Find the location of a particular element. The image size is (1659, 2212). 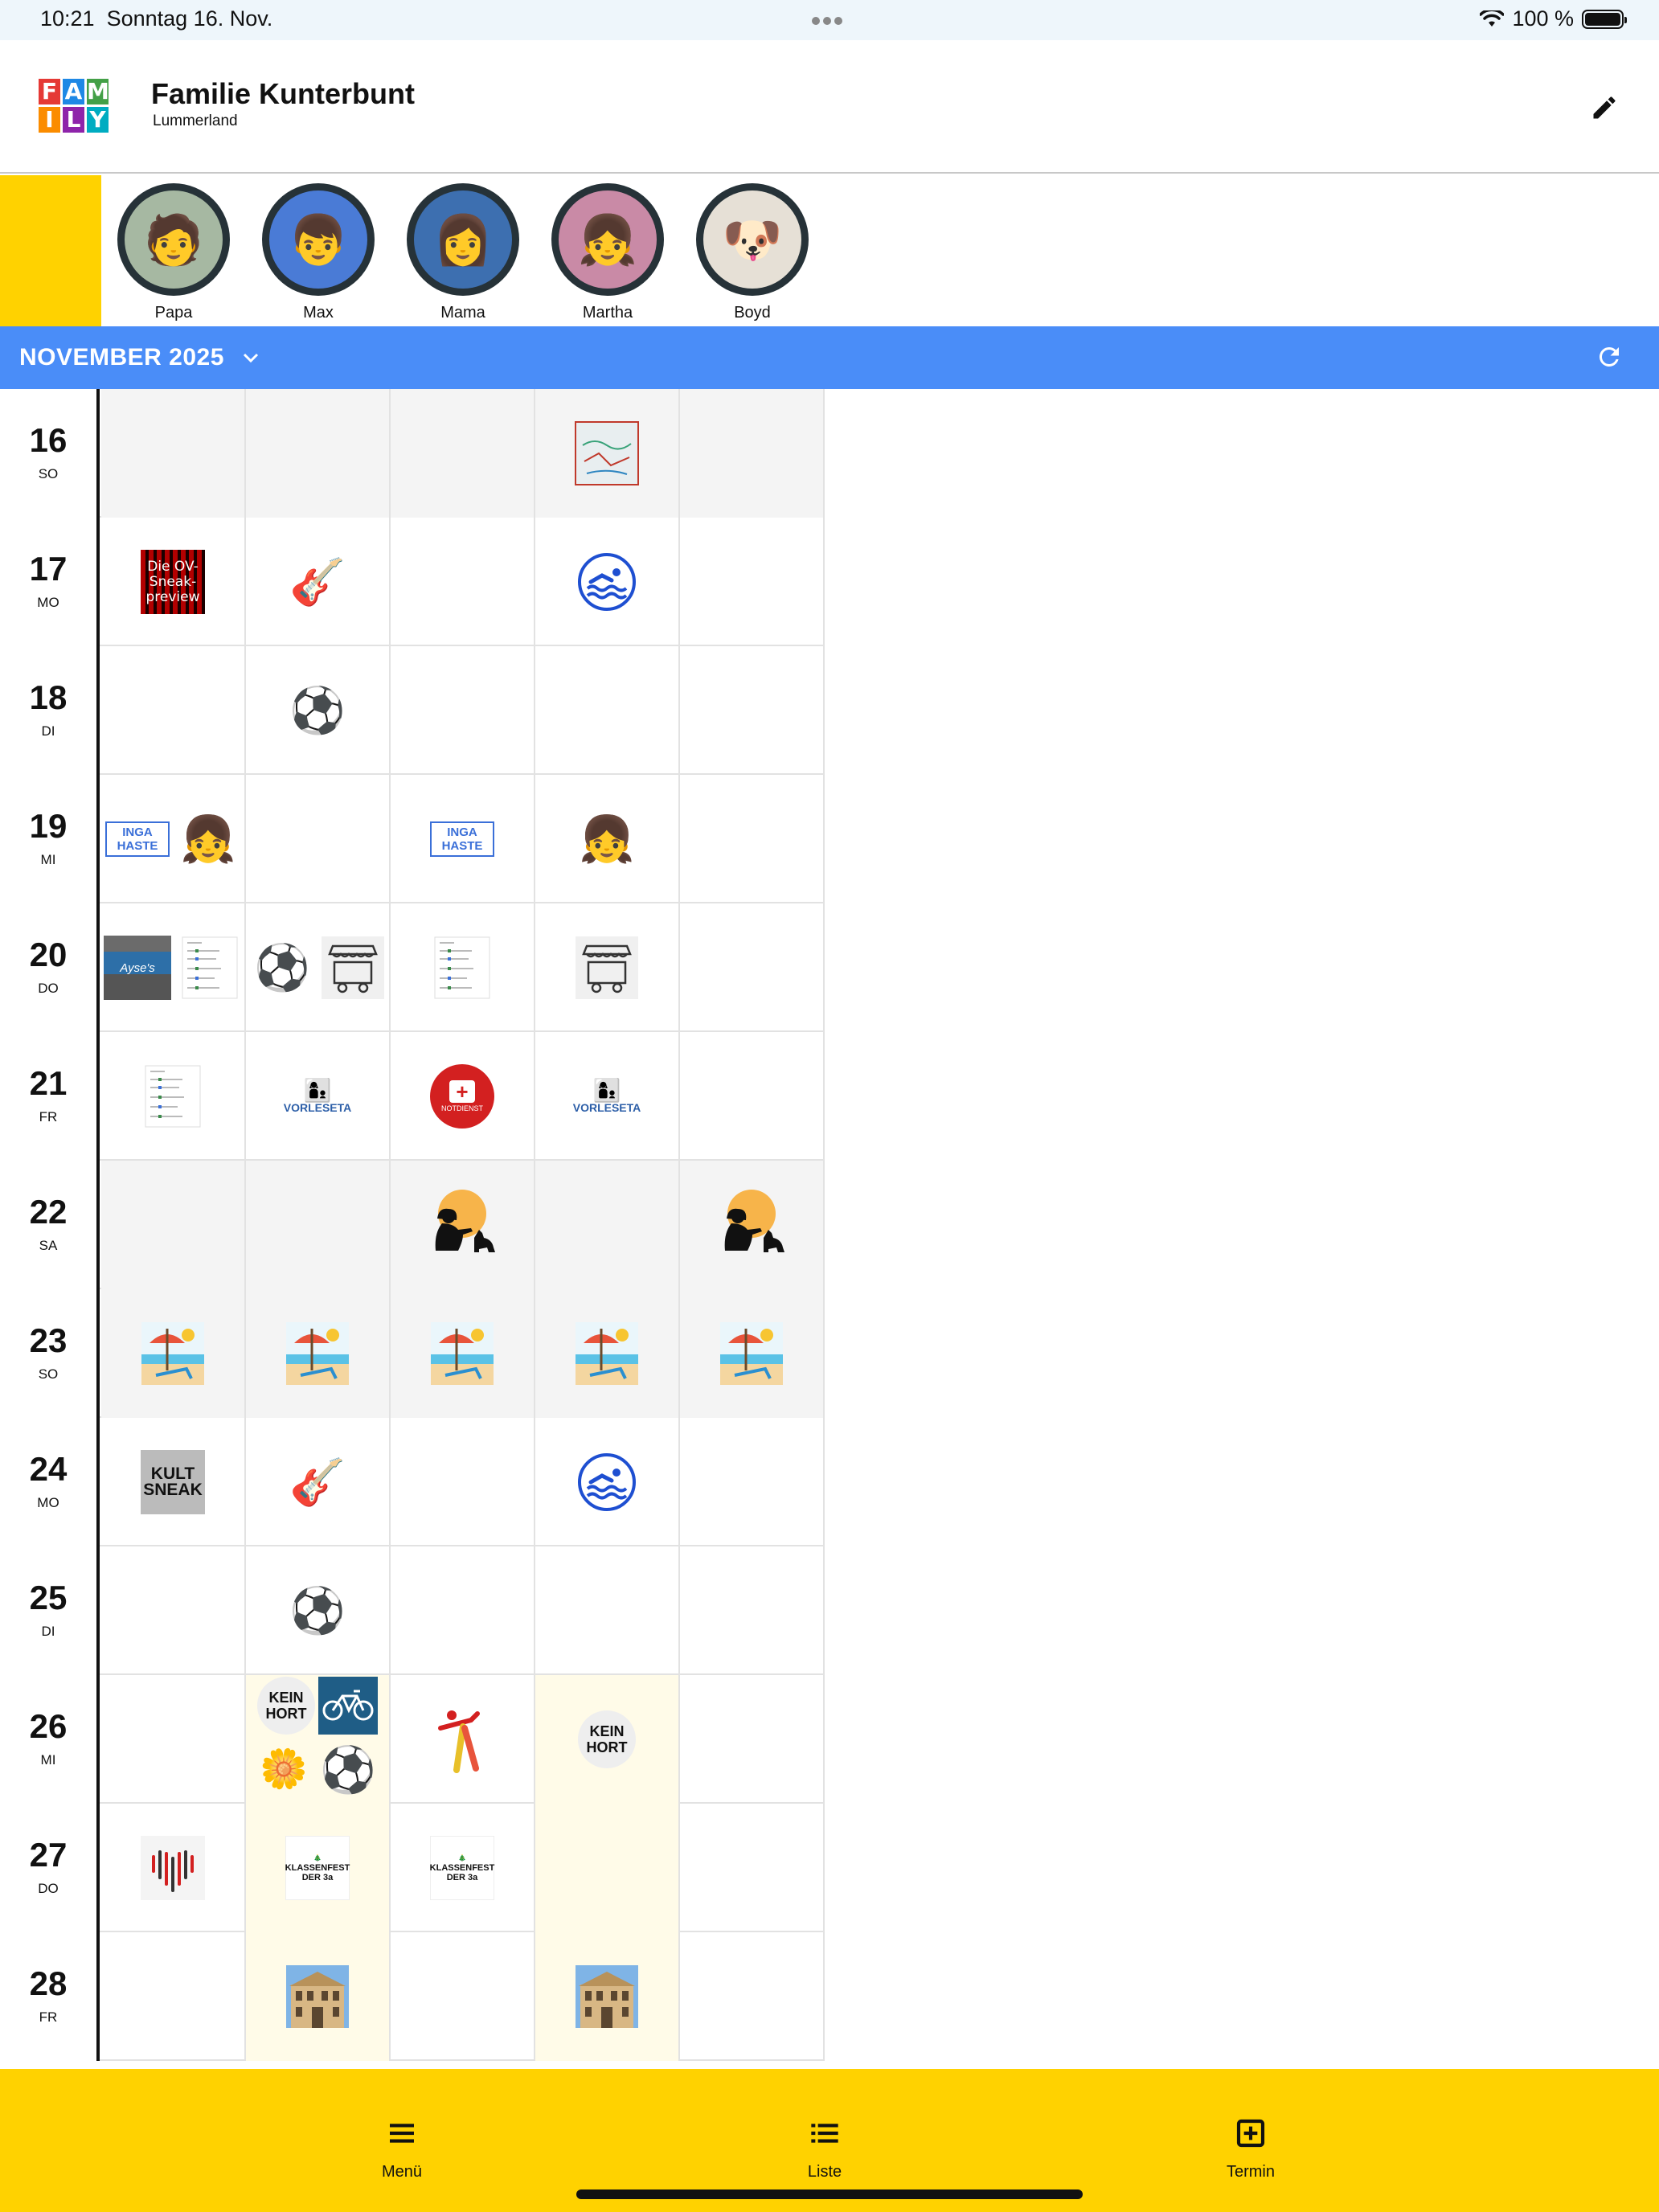

market-cart-icon is located at coordinates (607, 968).